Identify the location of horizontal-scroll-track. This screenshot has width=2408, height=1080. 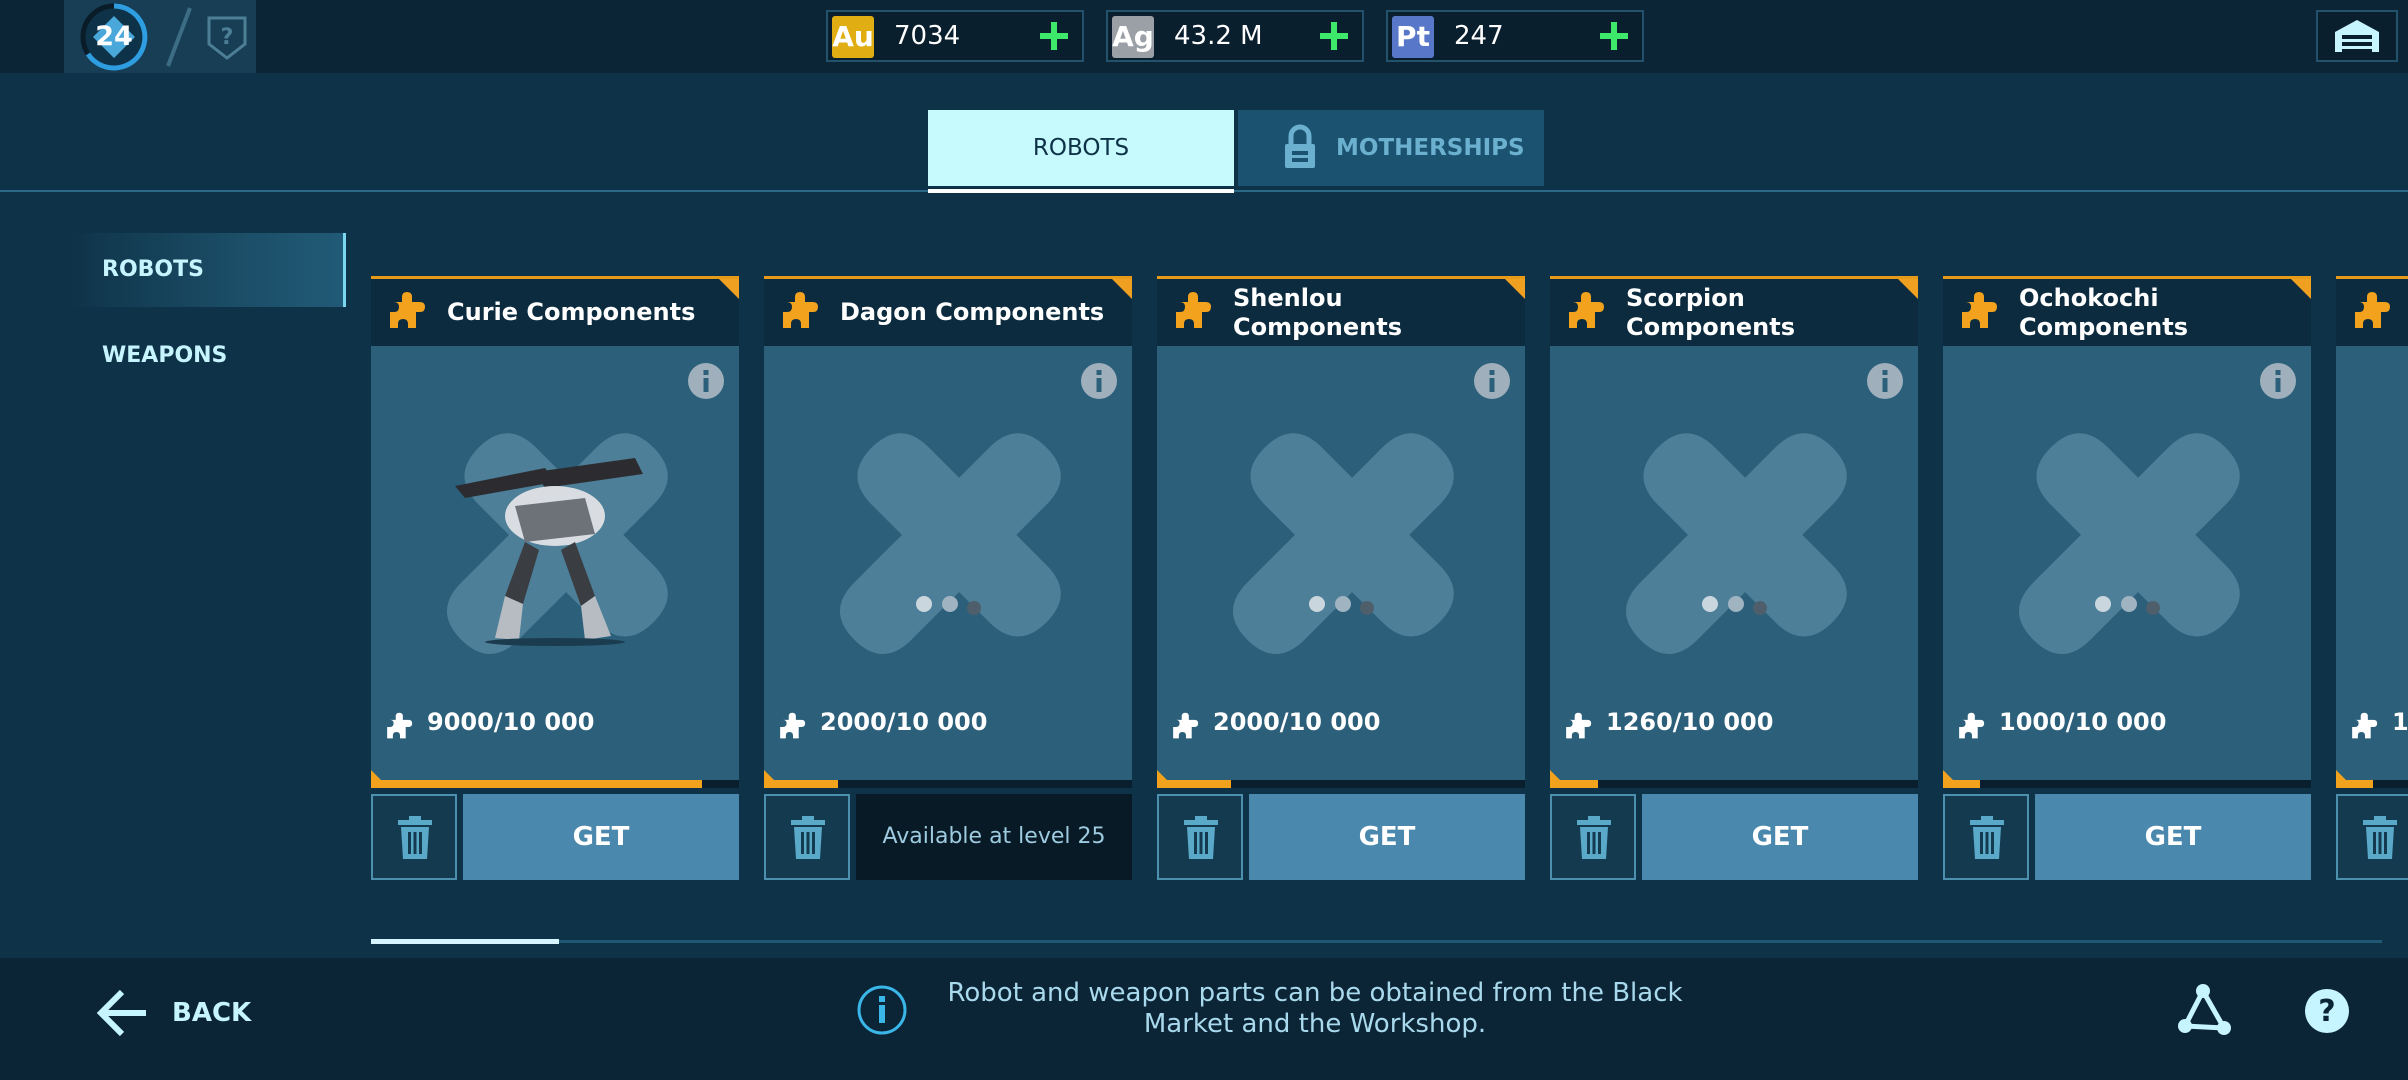
(1376, 941).